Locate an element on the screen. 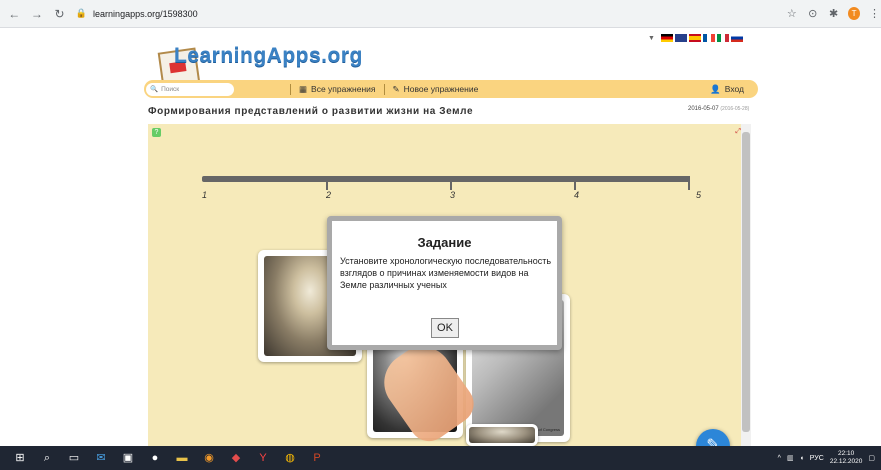  clock-time: 22:10 is located at coordinates (846, 453).